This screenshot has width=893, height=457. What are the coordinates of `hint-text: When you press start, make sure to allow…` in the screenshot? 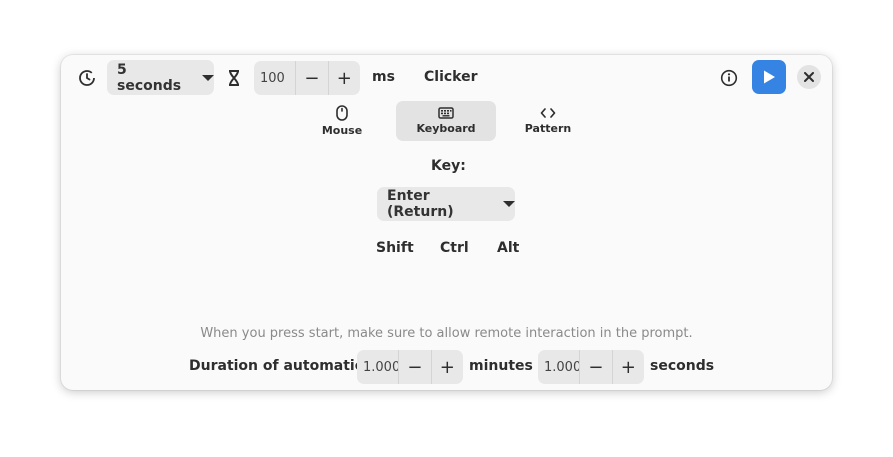 It's located at (446, 333).